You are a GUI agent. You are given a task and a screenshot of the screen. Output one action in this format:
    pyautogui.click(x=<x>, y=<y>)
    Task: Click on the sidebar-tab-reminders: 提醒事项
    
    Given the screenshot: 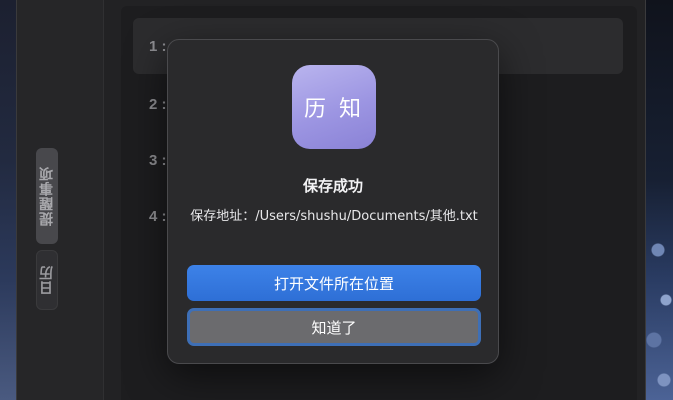 What is the action you would take?
    pyautogui.click(x=47, y=196)
    